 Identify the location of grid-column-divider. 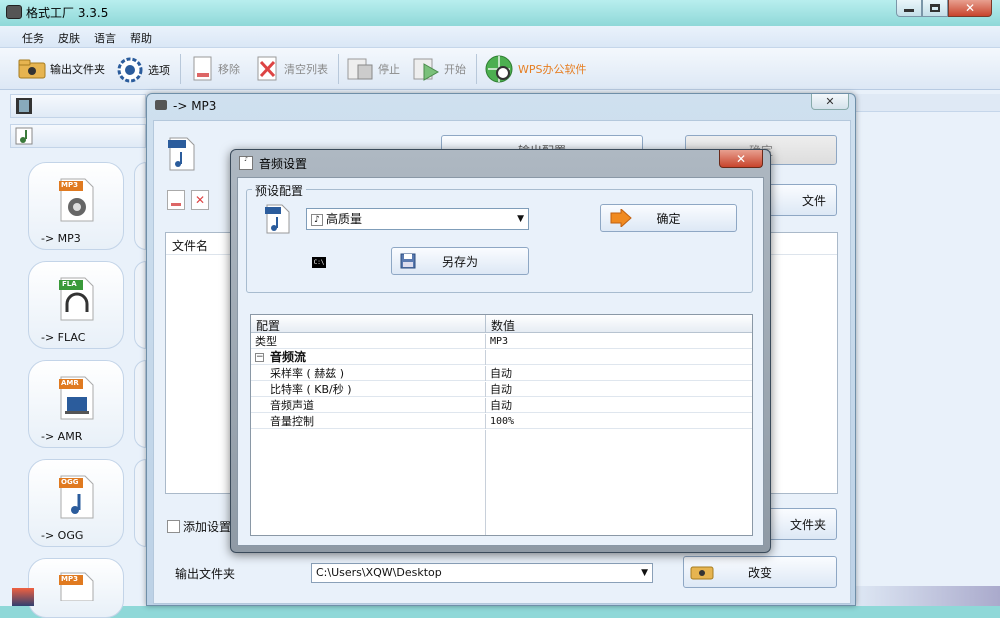
(485, 482).